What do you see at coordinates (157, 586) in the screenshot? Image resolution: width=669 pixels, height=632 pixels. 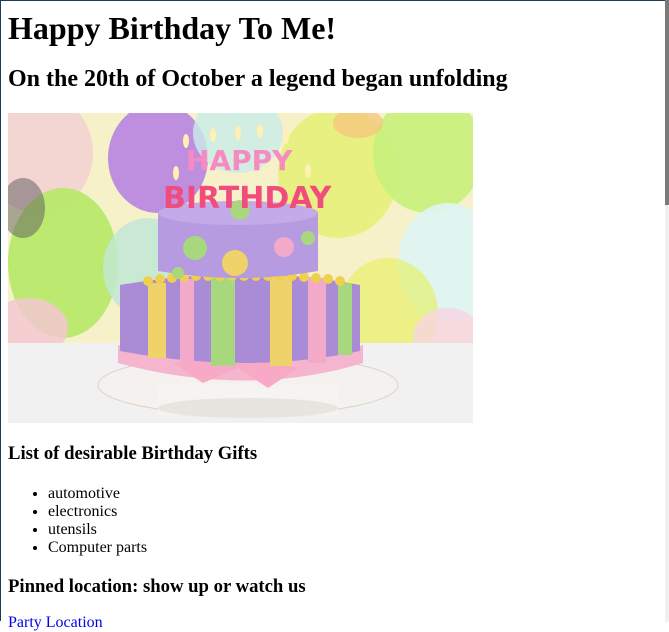 I see `pinned-location-title: Pinned location: show up or watch us` at bounding box center [157, 586].